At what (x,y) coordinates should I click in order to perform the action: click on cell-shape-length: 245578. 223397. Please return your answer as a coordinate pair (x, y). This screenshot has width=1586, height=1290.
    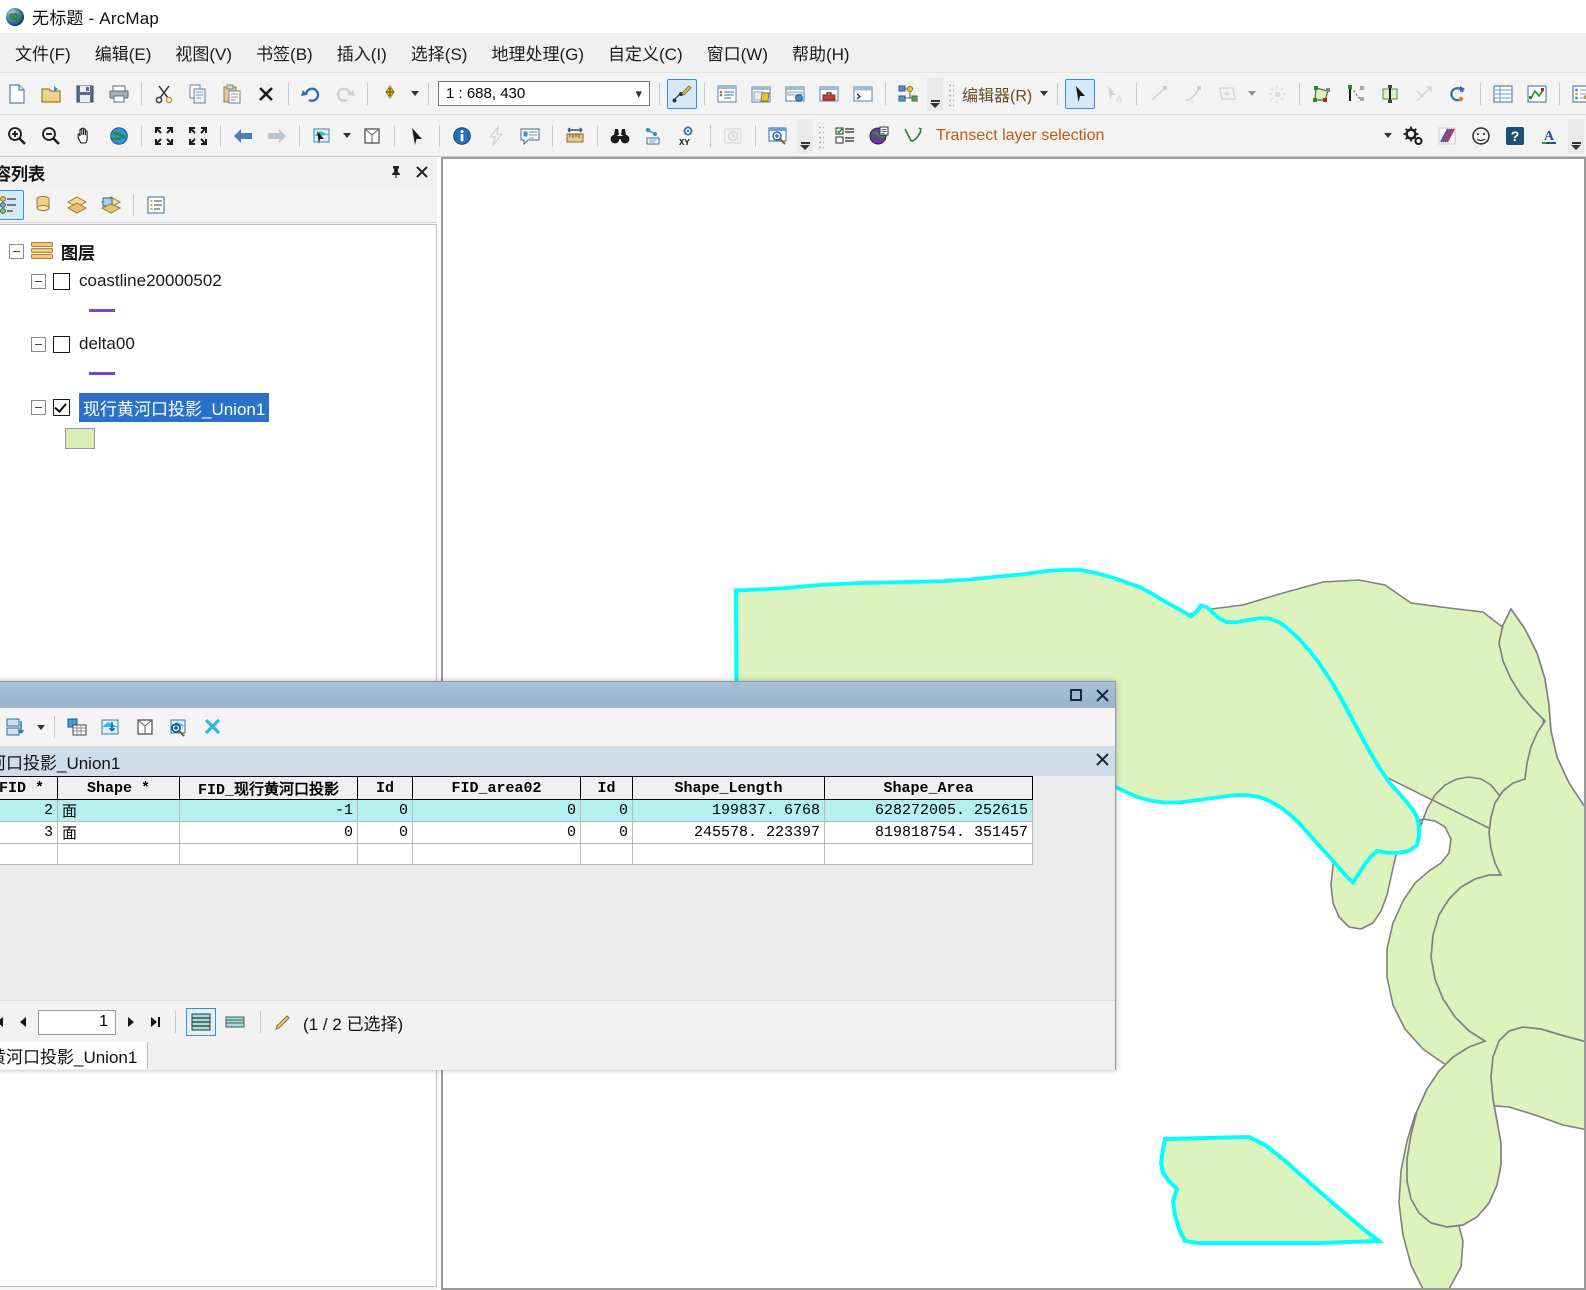
    Looking at the image, I should click on (728, 832).